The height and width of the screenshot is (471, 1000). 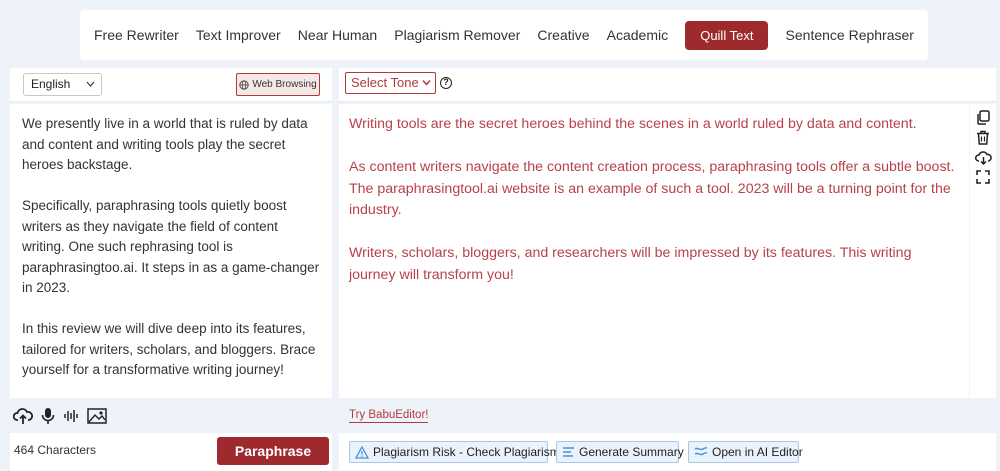 What do you see at coordinates (466, 452) in the screenshot?
I see `plagiarism-check-label: Plagiarism Risk - Check Plagiarism` at bounding box center [466, 452].